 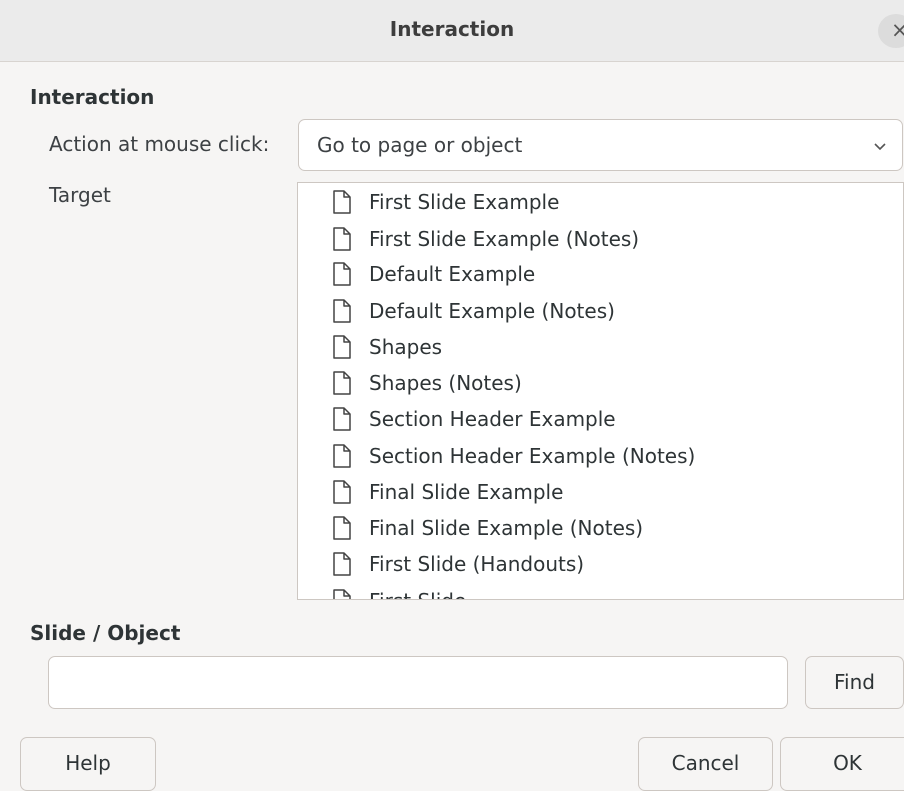 I want to click on list-item-label: First Slide (Handouts), so click(x=477, y=564).